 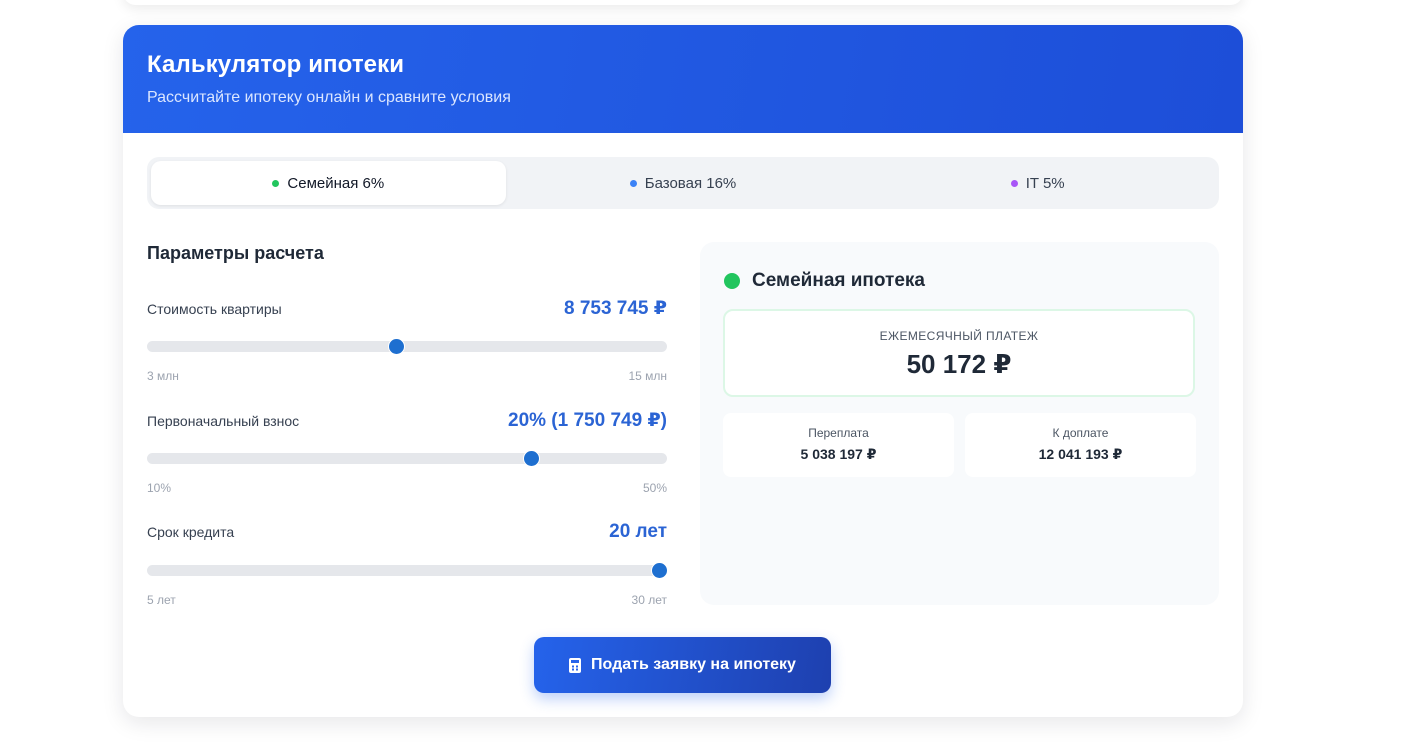 I want to click on term-max-label: 30 лет, so click(x=649, y=600).